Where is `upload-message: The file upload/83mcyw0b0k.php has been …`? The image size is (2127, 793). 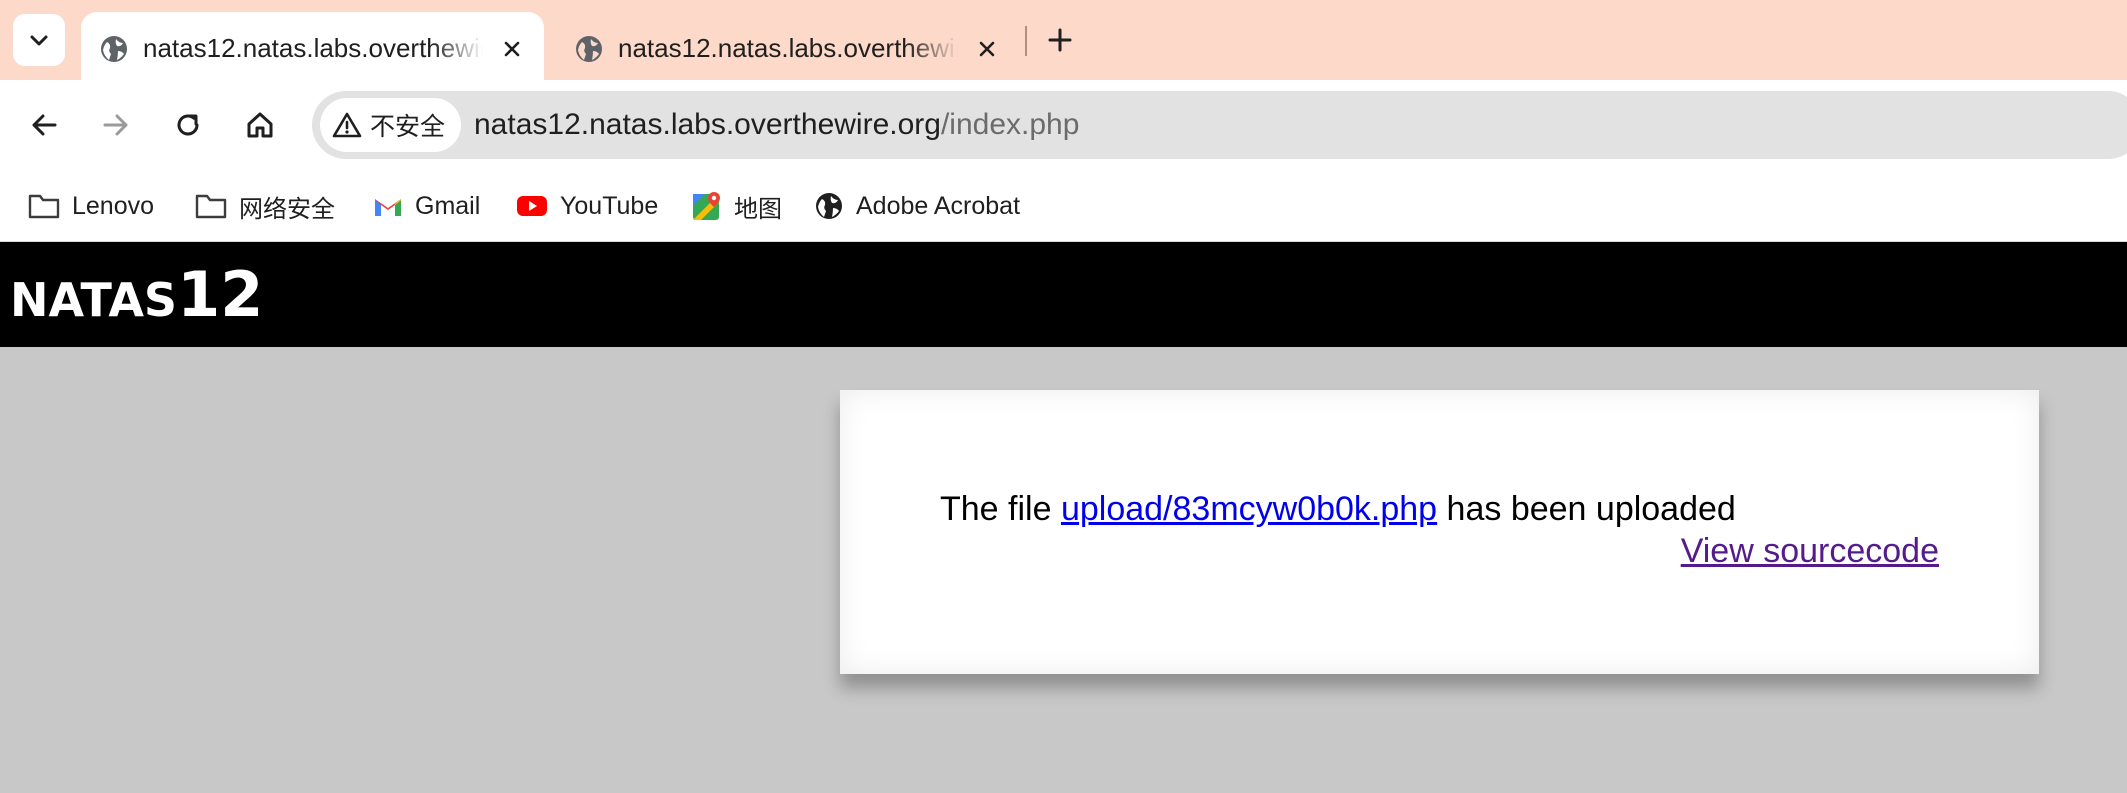
upload-message: The file upload/83mcyw0b0k.php has been … is located at coordinates (1338, 509).